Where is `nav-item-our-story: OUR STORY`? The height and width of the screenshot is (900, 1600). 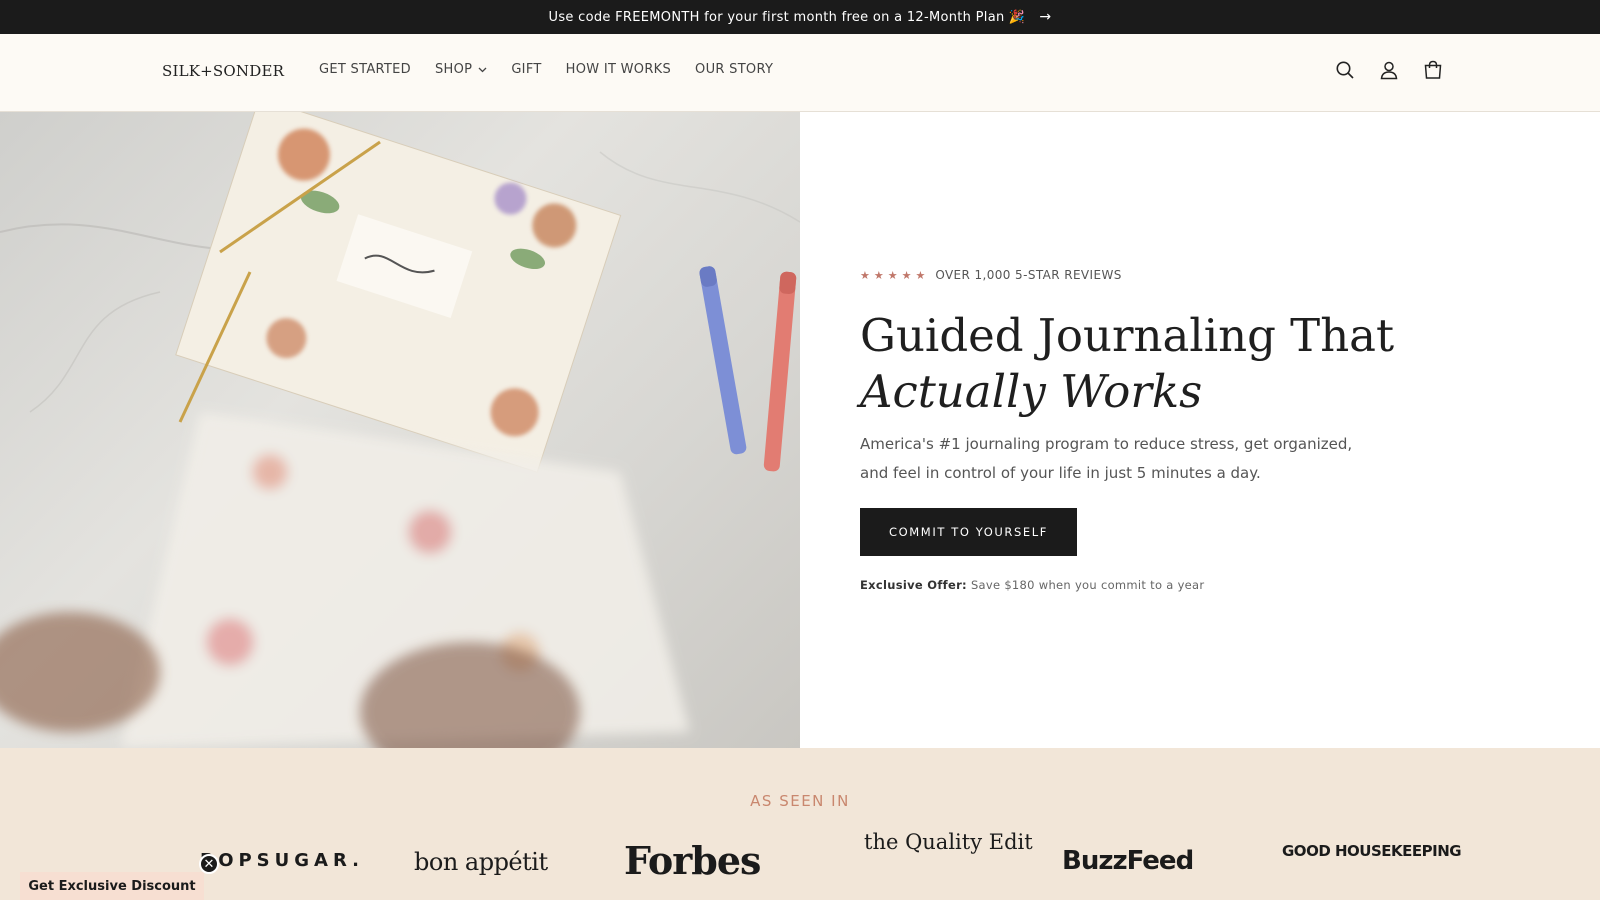 nav-item-our-story: OUR STORY is located at coordinates (734, 69).